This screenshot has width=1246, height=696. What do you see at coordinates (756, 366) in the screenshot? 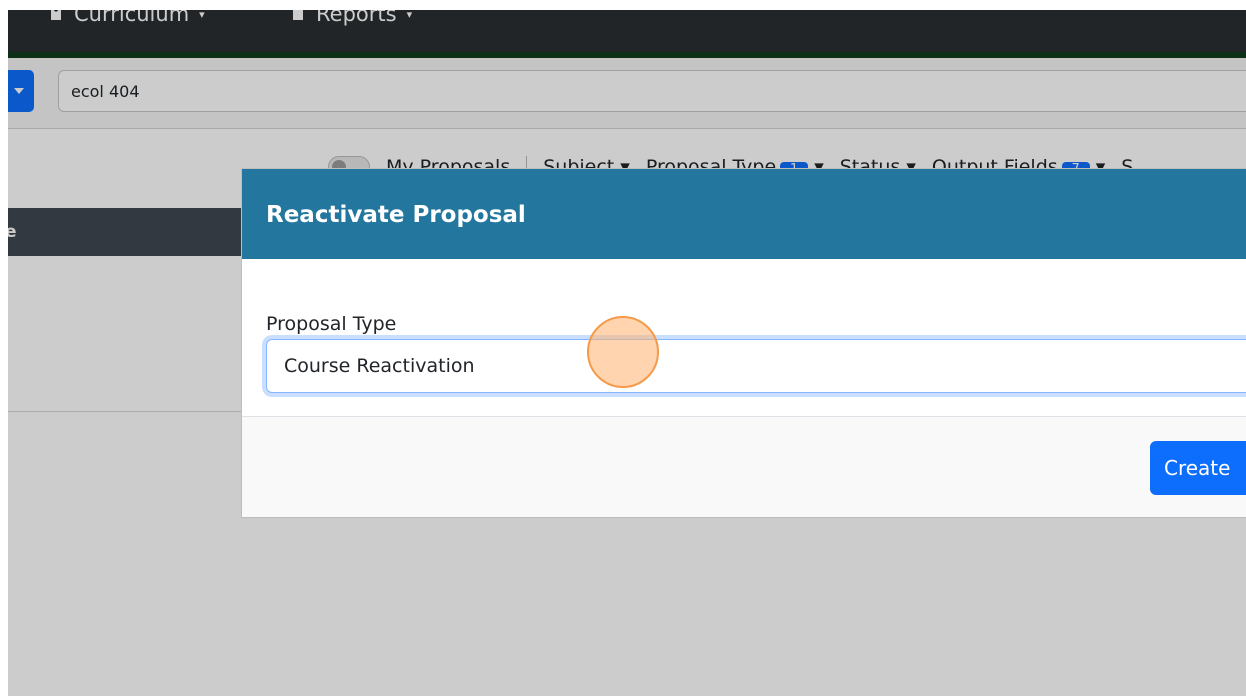
I see `proposal-type-select: Course Reactivation` at bounding box center [756, 366].